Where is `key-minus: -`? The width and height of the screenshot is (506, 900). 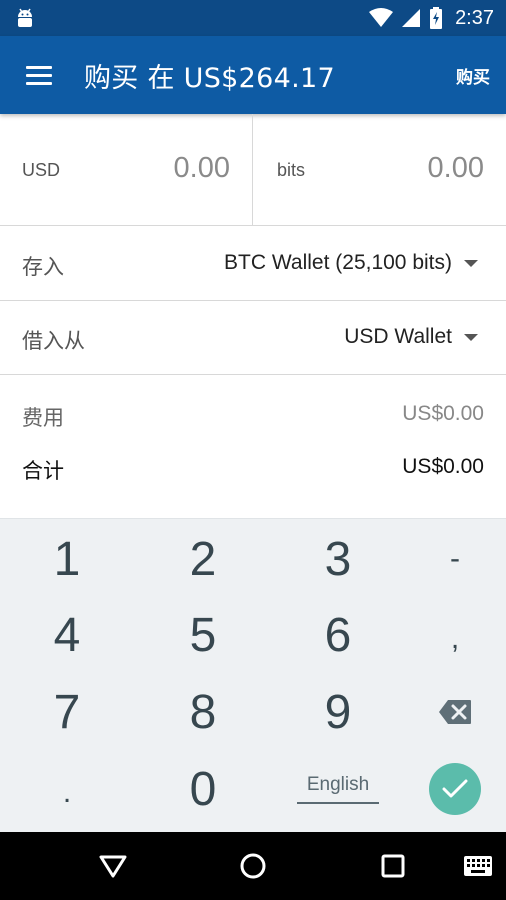
key-minus: - is located at coordinates (449, 559).